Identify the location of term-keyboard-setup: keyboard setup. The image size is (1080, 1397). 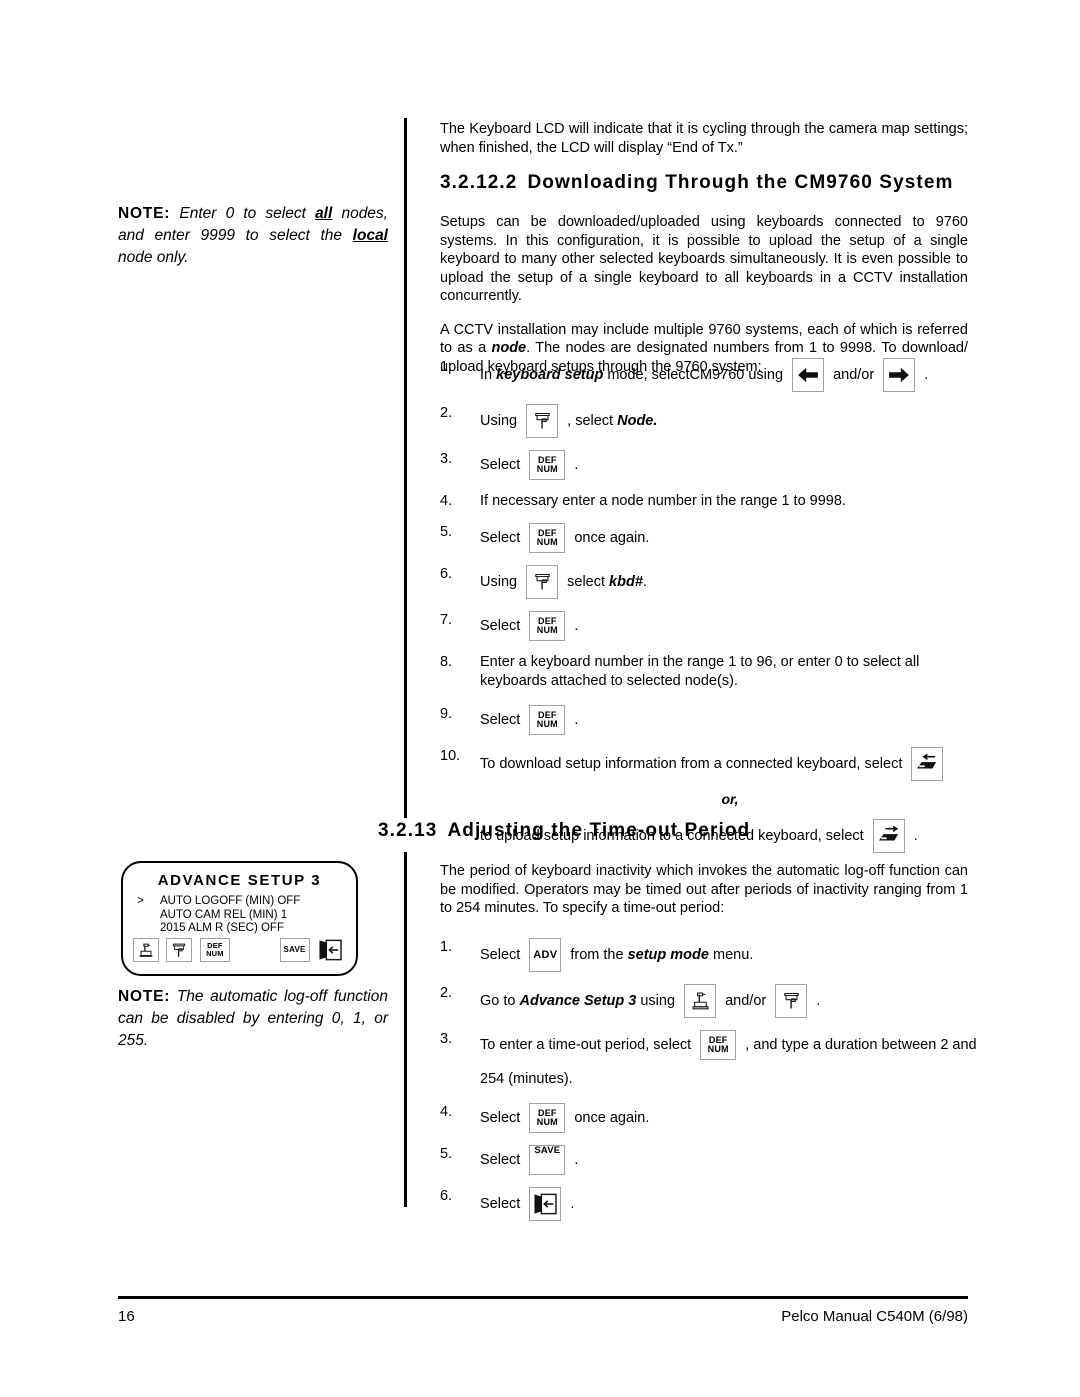
(550, 374).